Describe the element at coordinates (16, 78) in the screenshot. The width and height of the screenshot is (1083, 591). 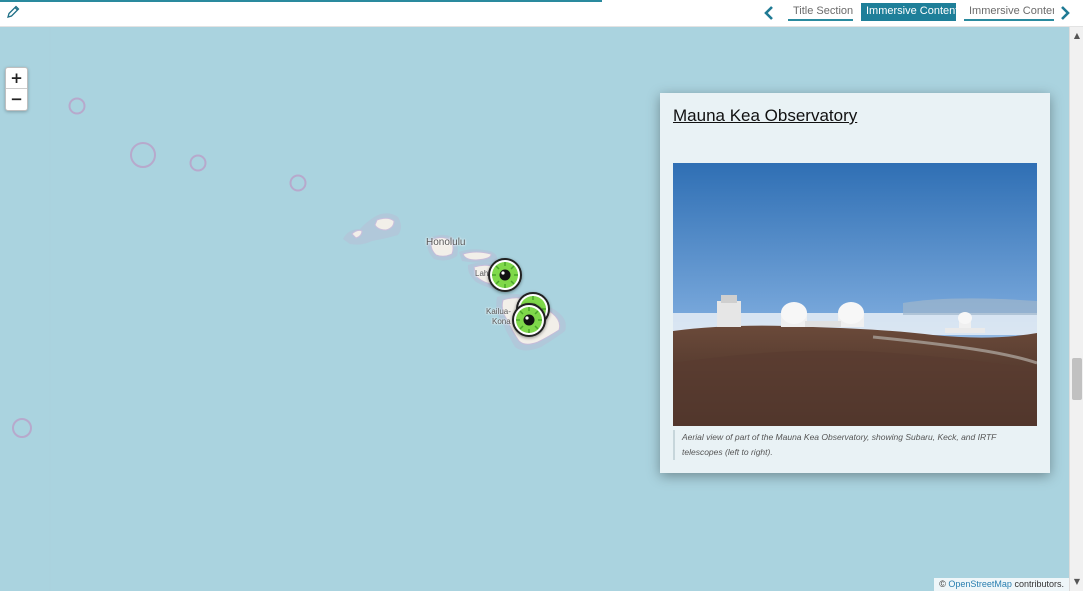
I see `zoom-in-button: +` at that location.